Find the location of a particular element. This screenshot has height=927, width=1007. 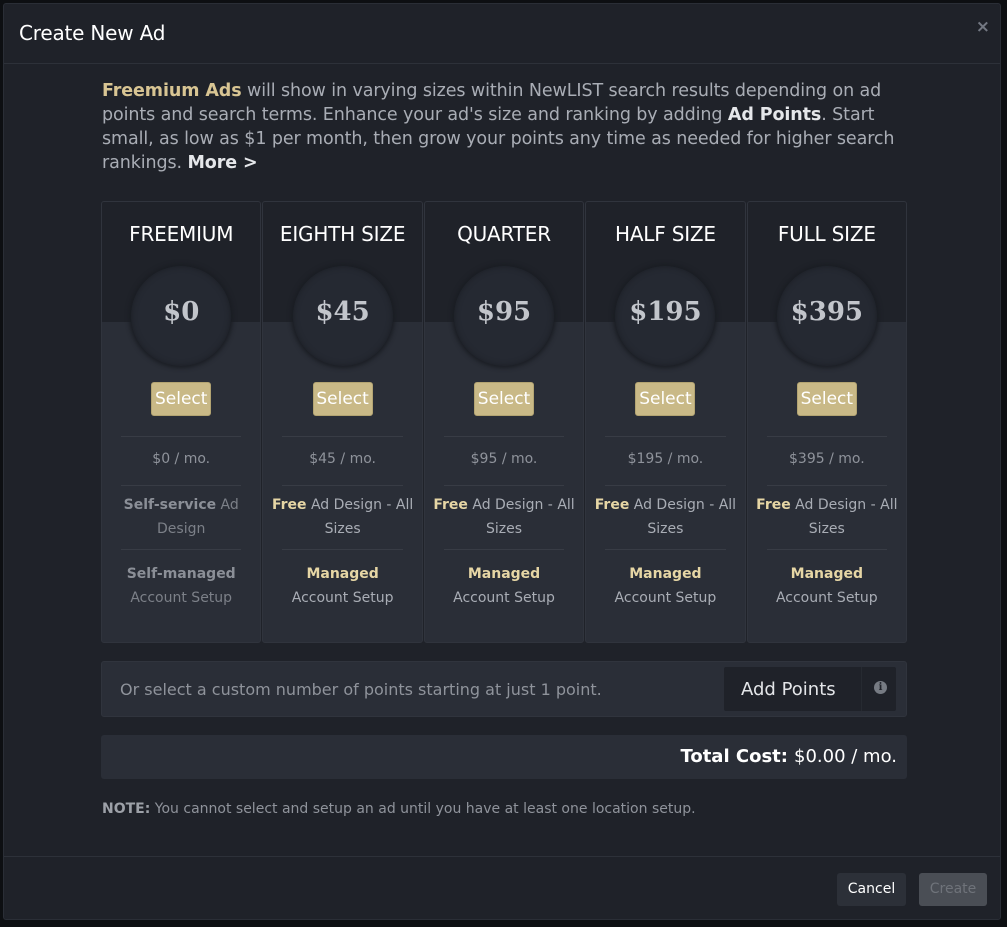

plan-per-month: $0 / mo. is located at coordinates (181, 459).